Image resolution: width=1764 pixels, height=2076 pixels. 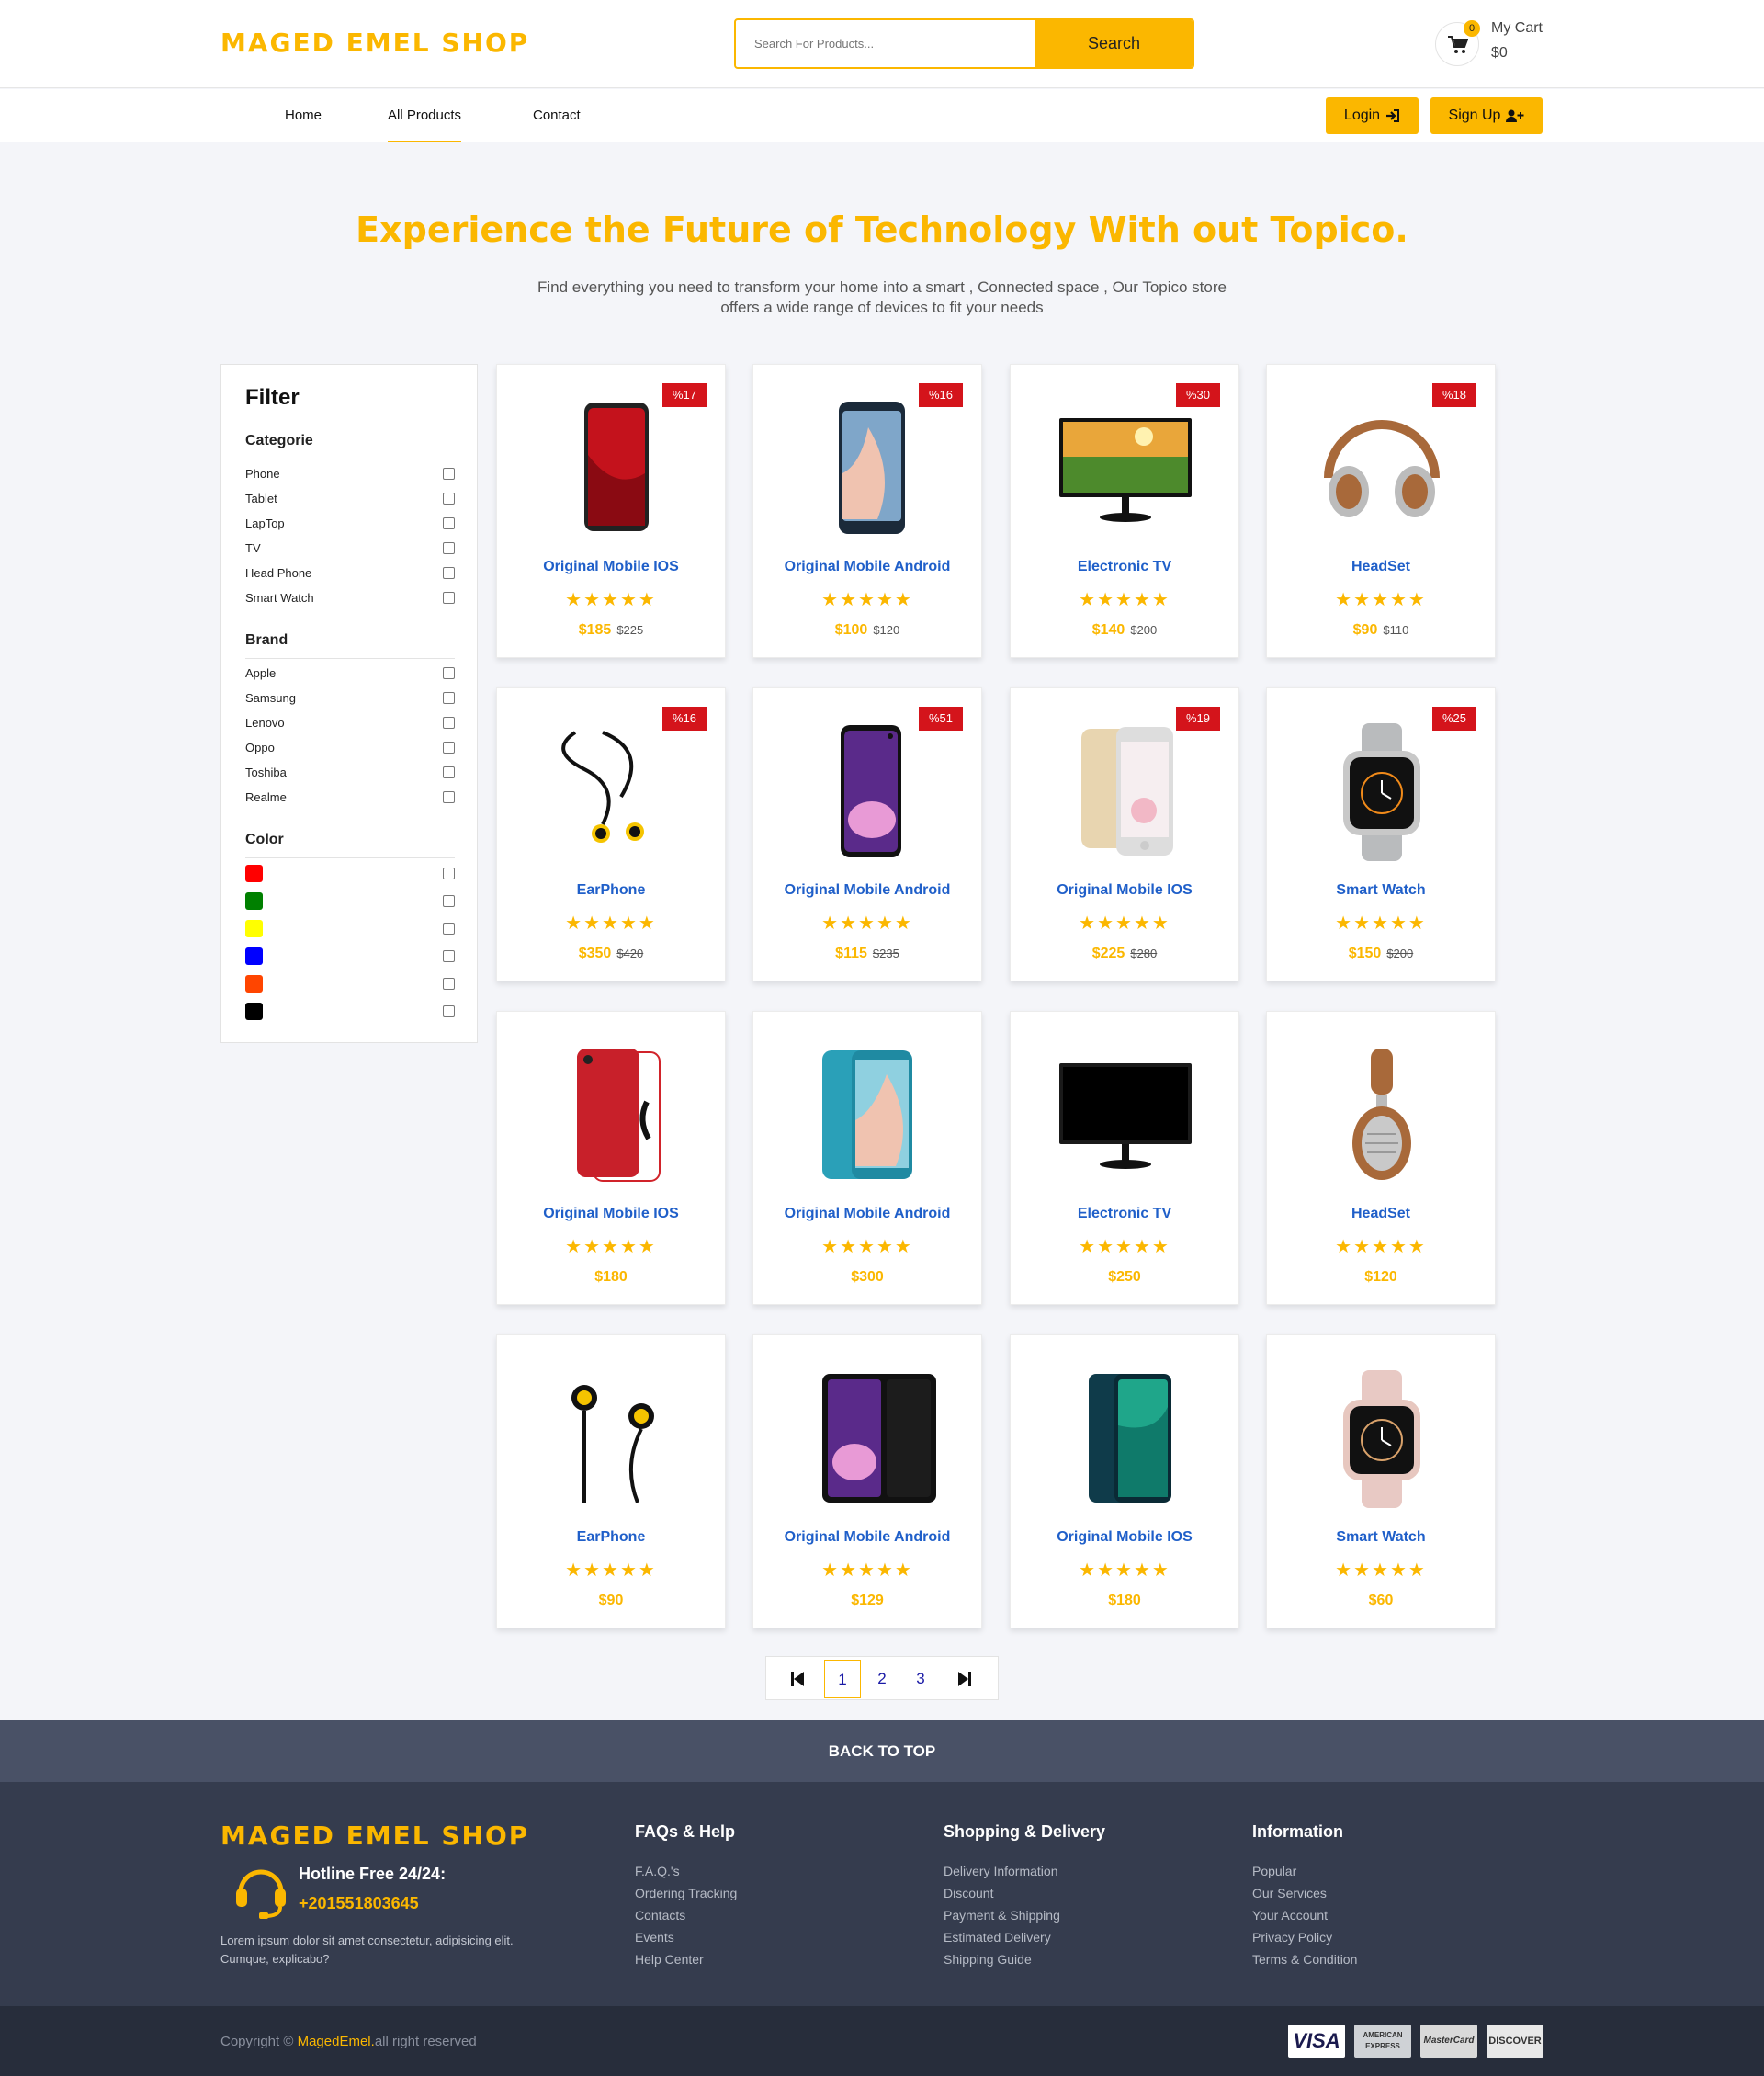 What do you see at coordinates (1457, 43) in the screenshot?
I see `cart-button: 0` at bounding box center [1457, 43].